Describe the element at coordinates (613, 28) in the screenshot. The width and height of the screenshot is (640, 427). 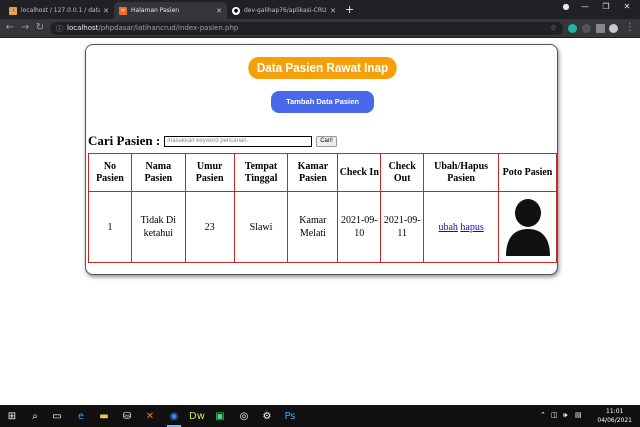
I see `profile-avatar-icon` at that location.